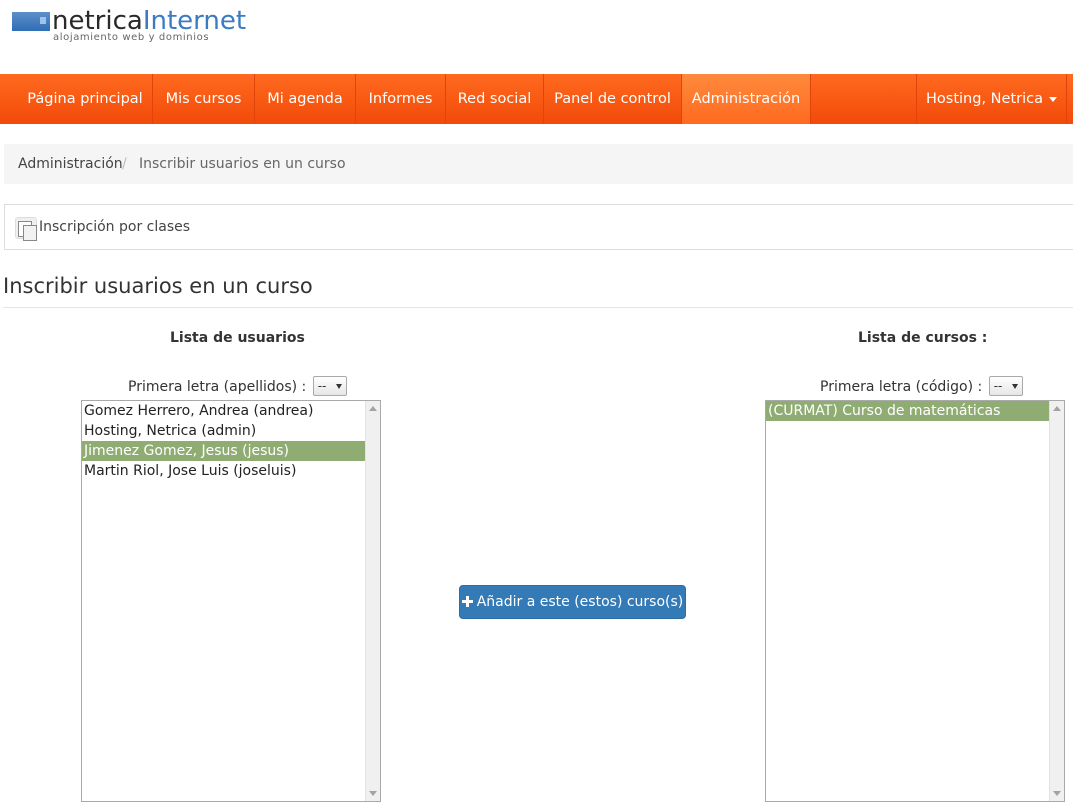  I want to click on users-first-letter-value: --, so click(322, 386).